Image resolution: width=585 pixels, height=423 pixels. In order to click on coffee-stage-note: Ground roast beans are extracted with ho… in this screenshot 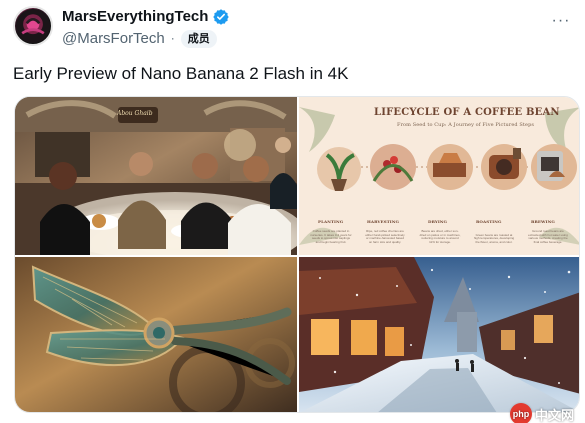, I will do `click(548, 236)`.